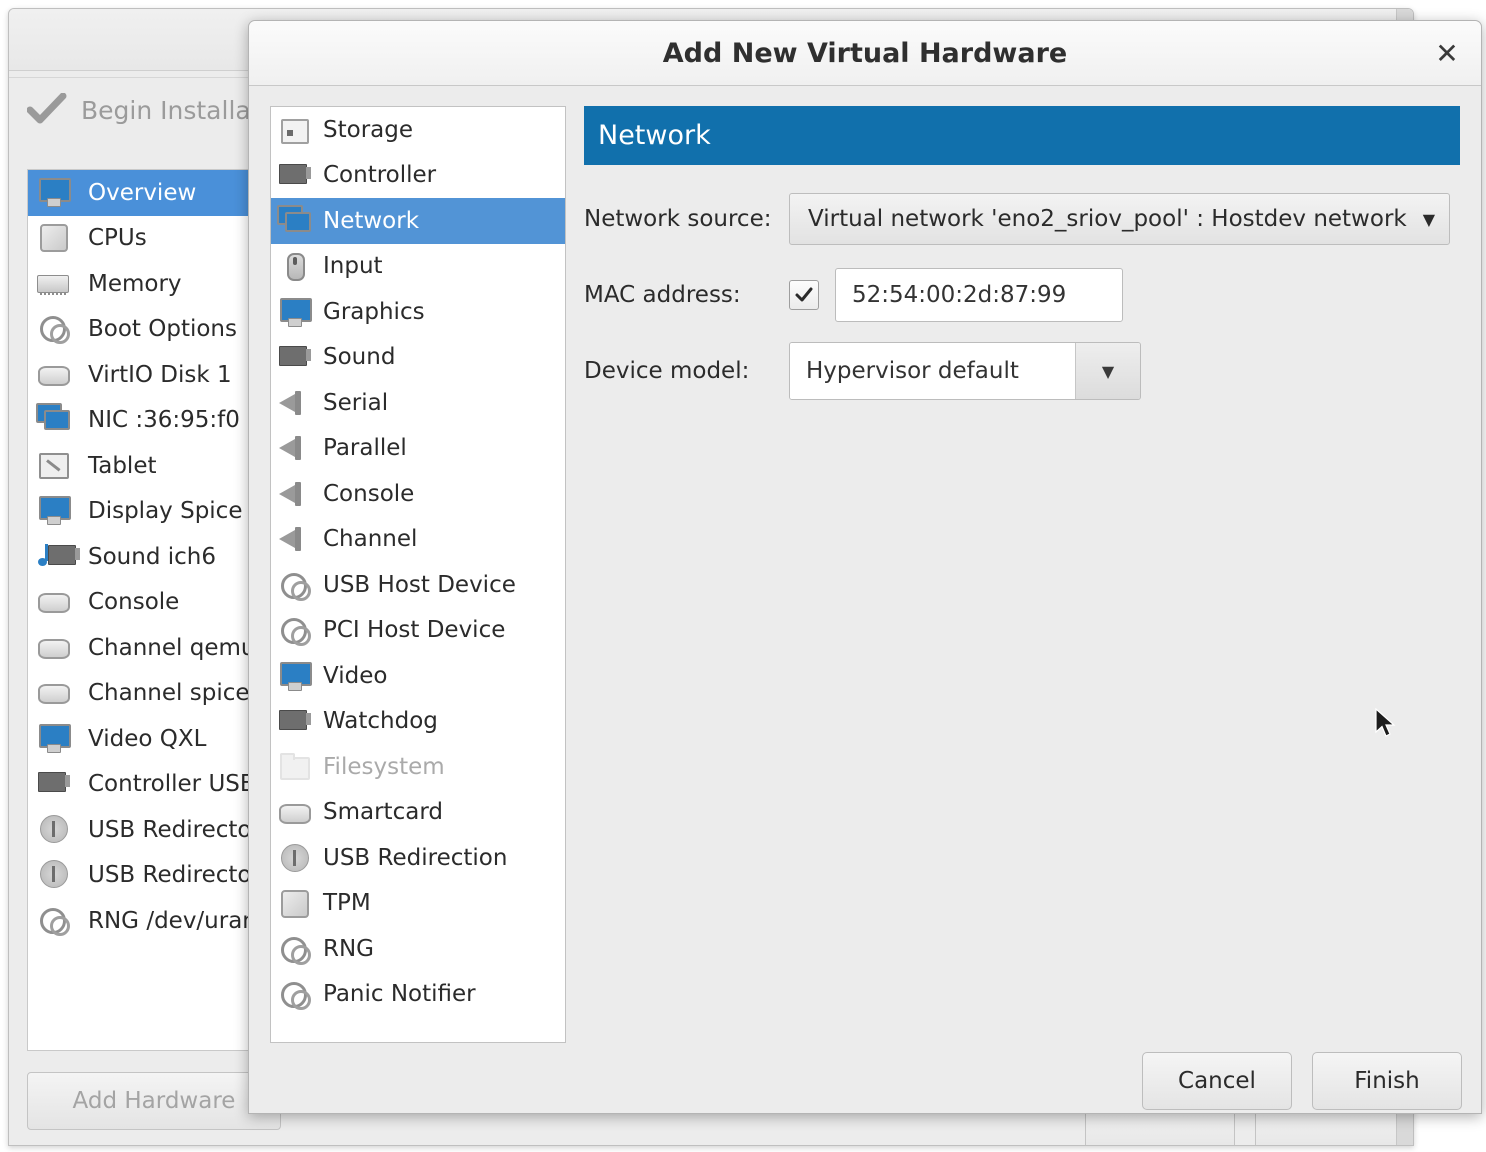  What do you see at coordinates (160, 374) in the screenshot?
I see `hardware-list-item-label: VirtIO Disk 1` at bounding box center [160, 374].